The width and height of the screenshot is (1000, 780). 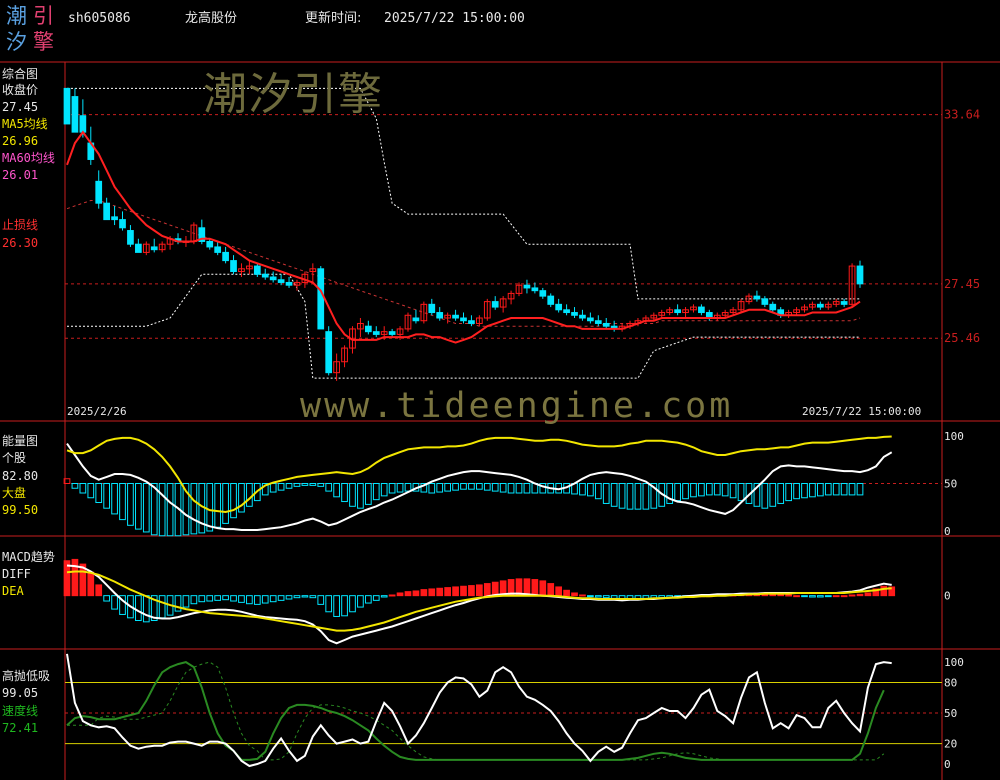 I want to click on main-legend-item: MA5均线, so click(x=25, y=124).